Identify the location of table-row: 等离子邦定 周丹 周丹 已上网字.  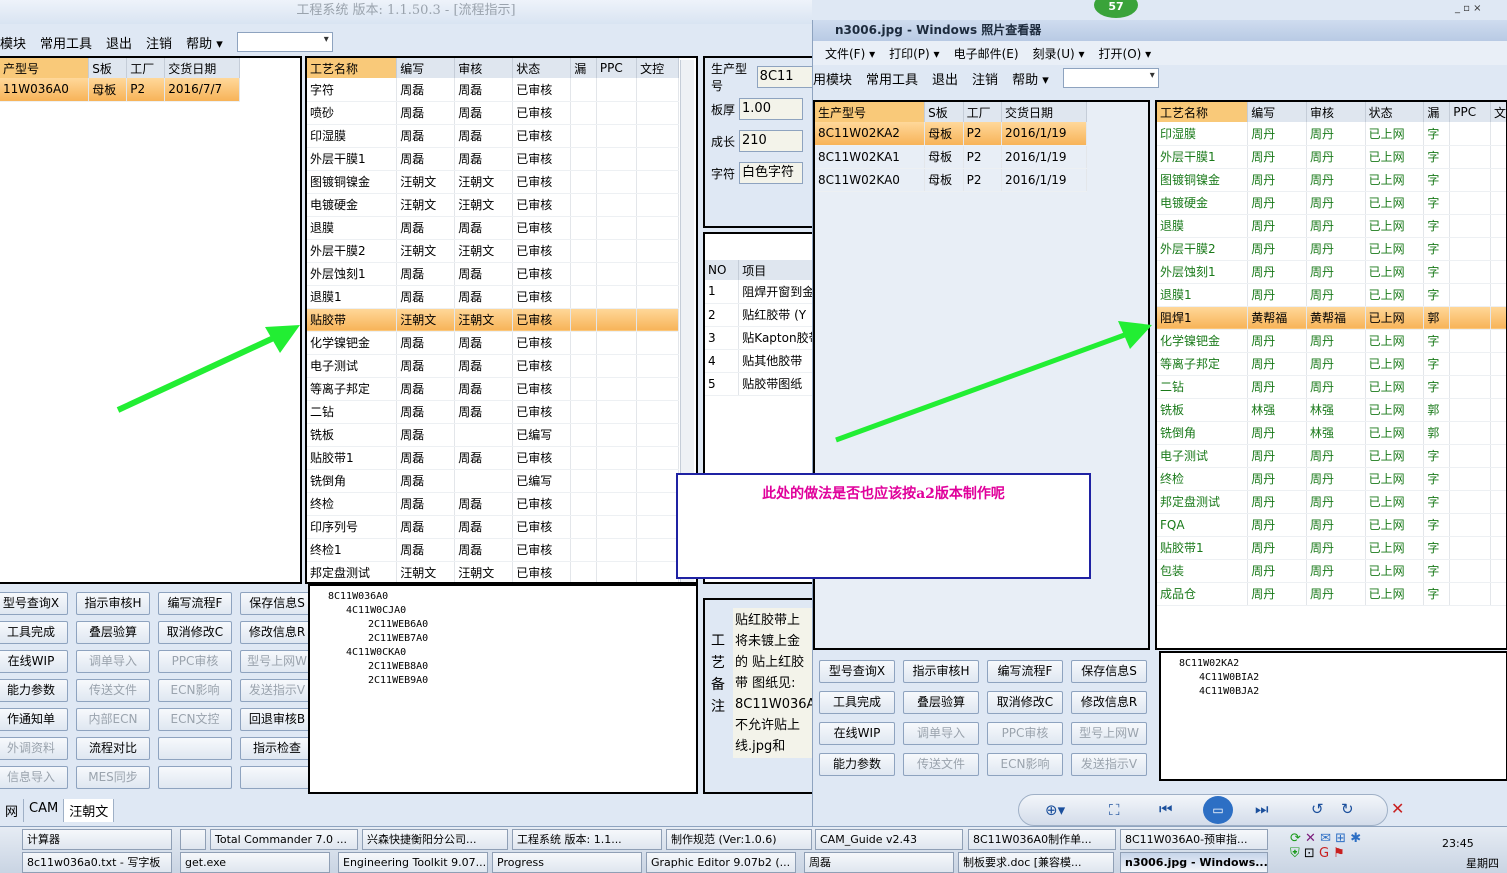
(1331, 364).